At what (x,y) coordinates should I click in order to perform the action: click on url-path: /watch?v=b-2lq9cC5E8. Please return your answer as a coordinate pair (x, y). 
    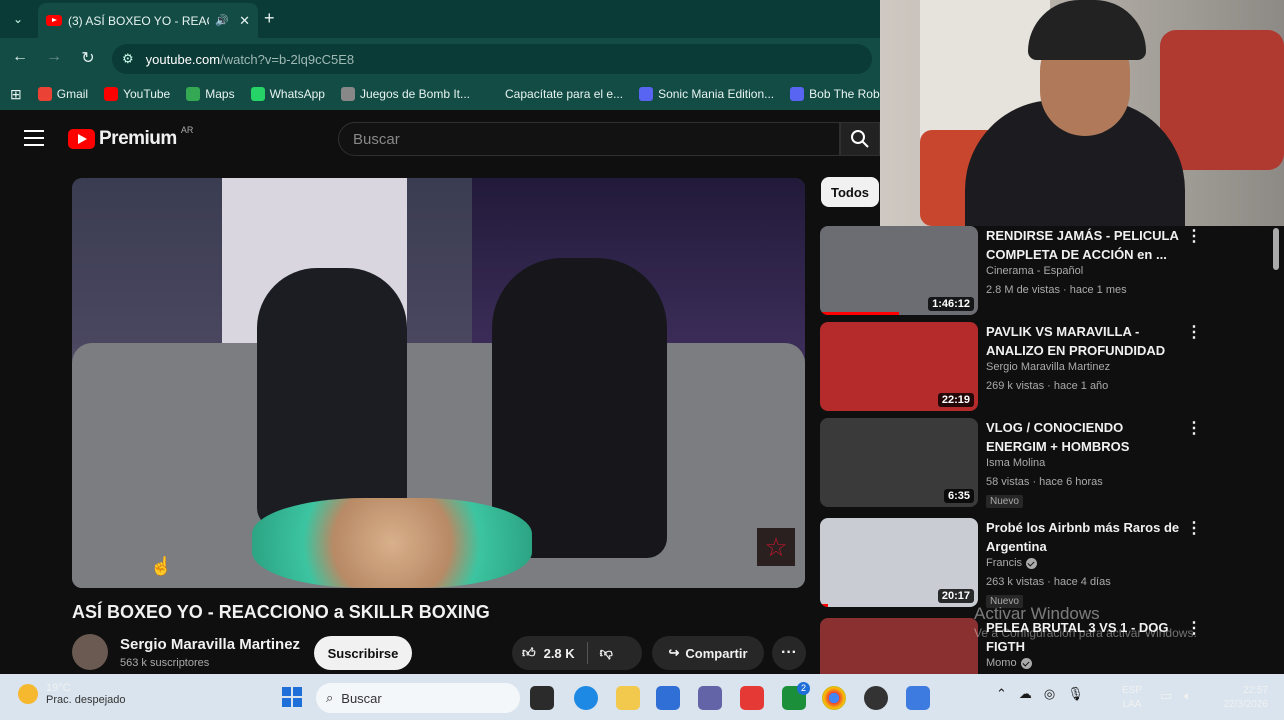
    Looking at the image, I should click on (287, 59).